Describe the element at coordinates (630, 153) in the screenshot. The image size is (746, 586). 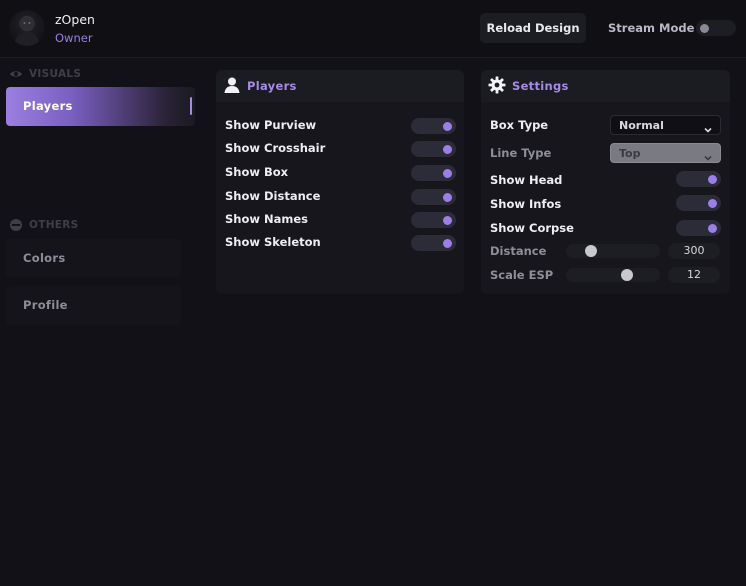
I see `select-value: Top` at that location.